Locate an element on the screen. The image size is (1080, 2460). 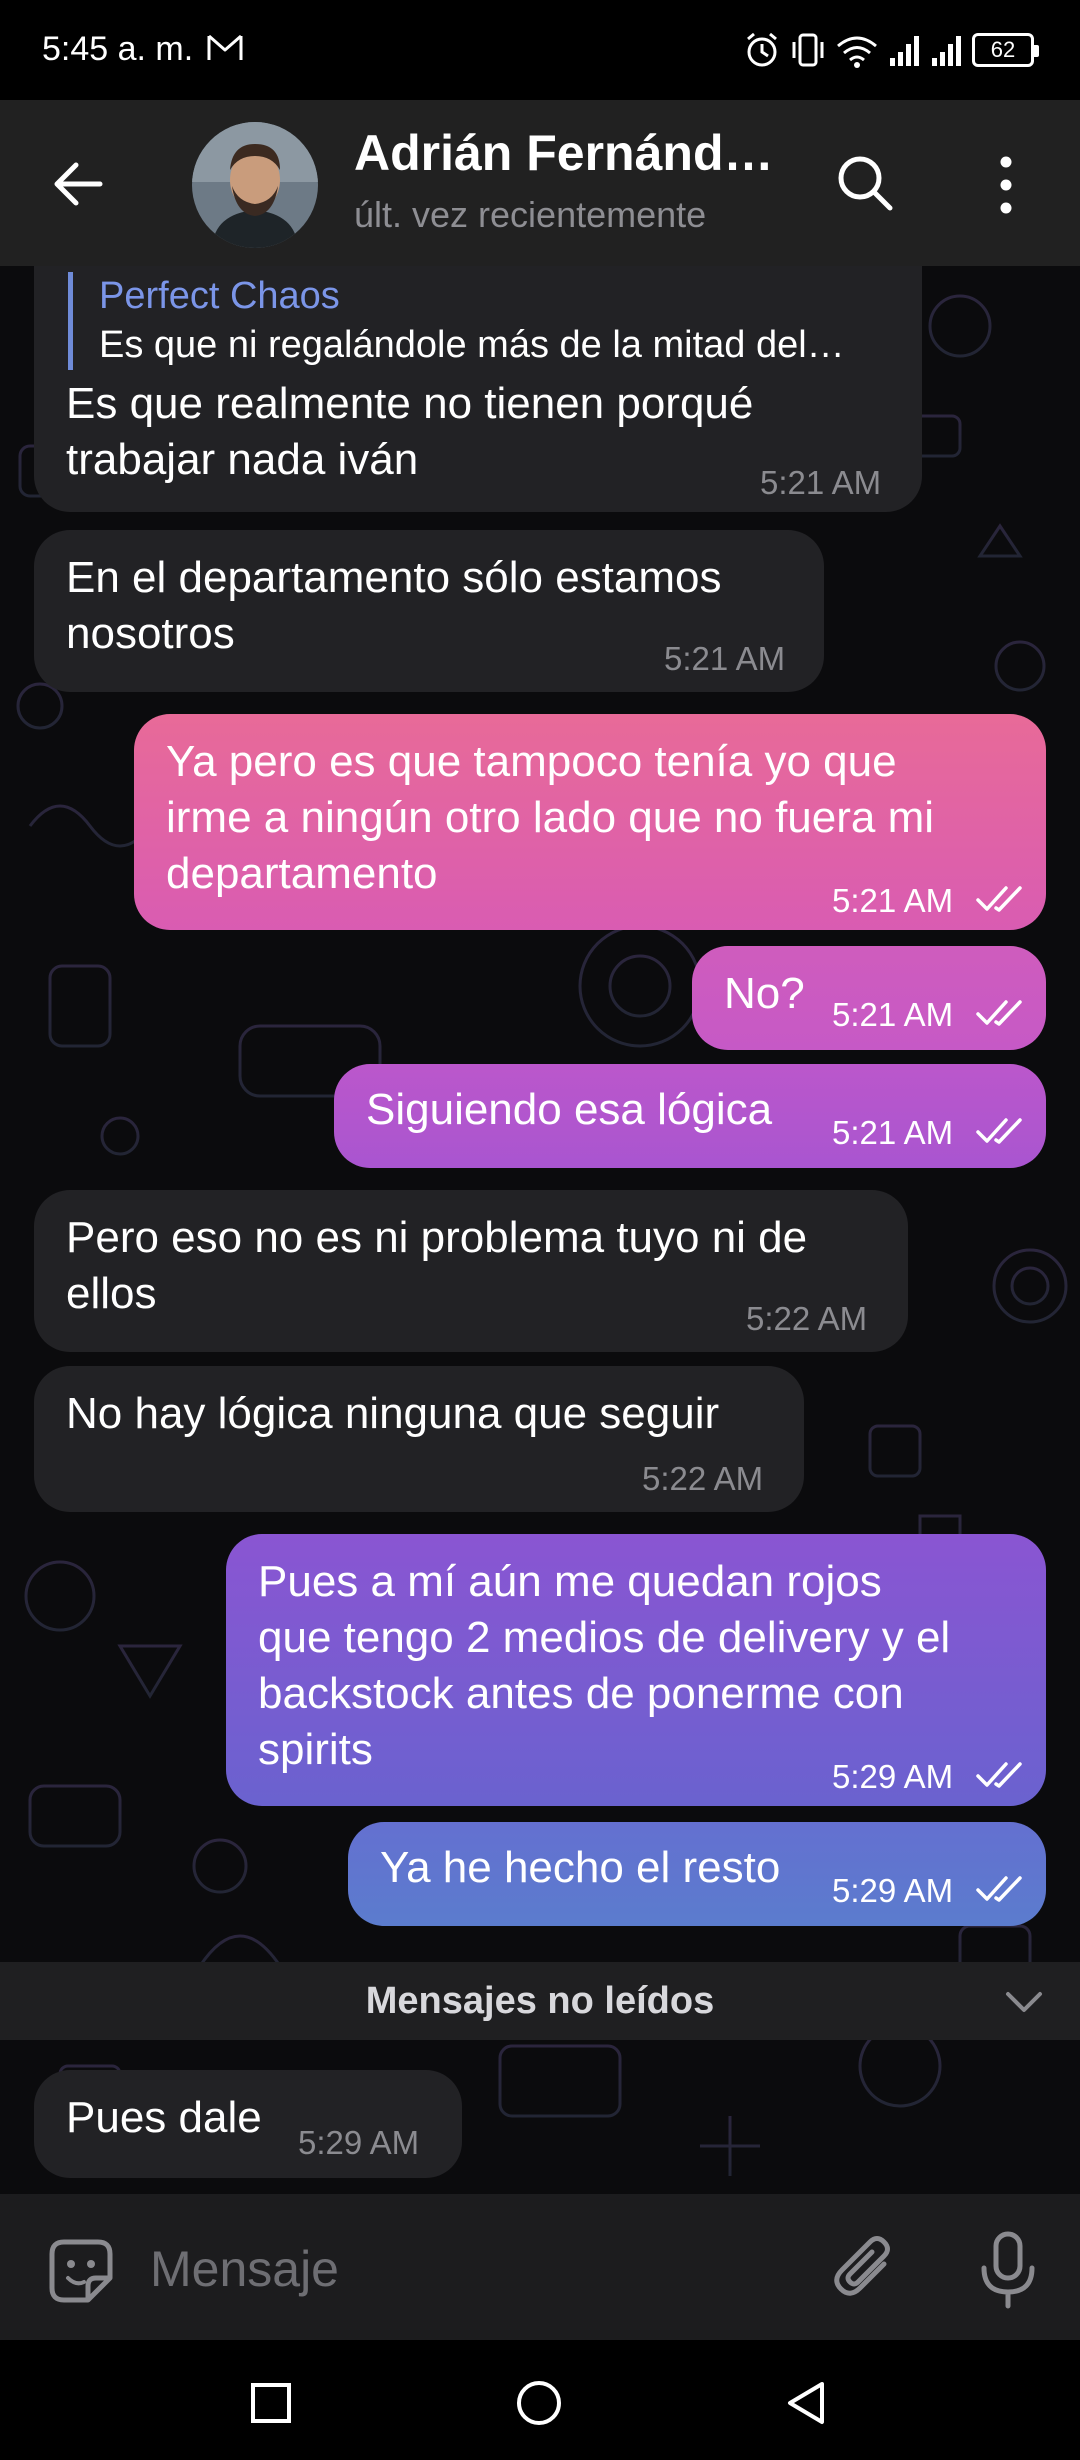
gmail-icon is located at coordinates (225, 47).